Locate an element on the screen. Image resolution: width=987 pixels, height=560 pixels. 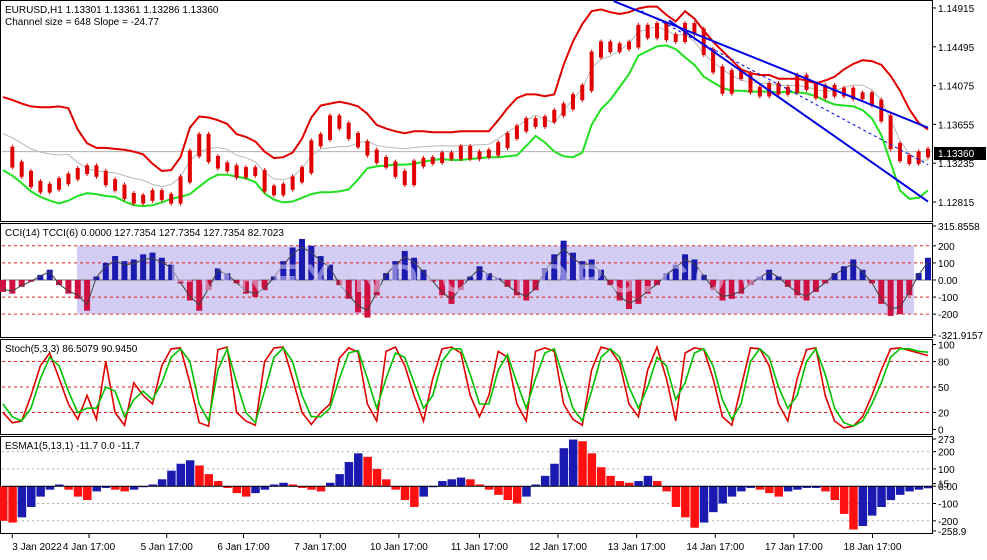
cci-tick-label: 200 is located at coordinates (946, 247).